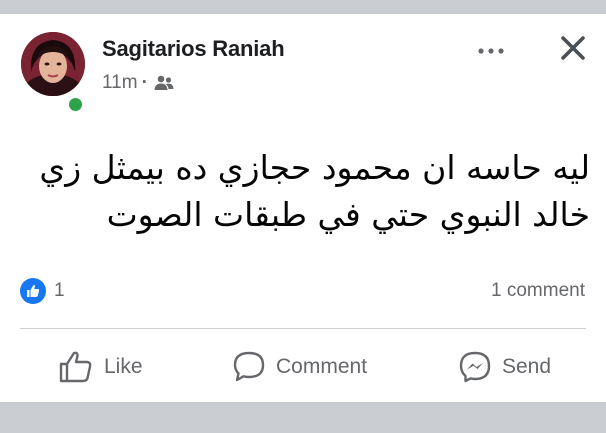  Describe the element at coordinates (75, 104) in the screenshot. I see `online-status-indicator` at that location.